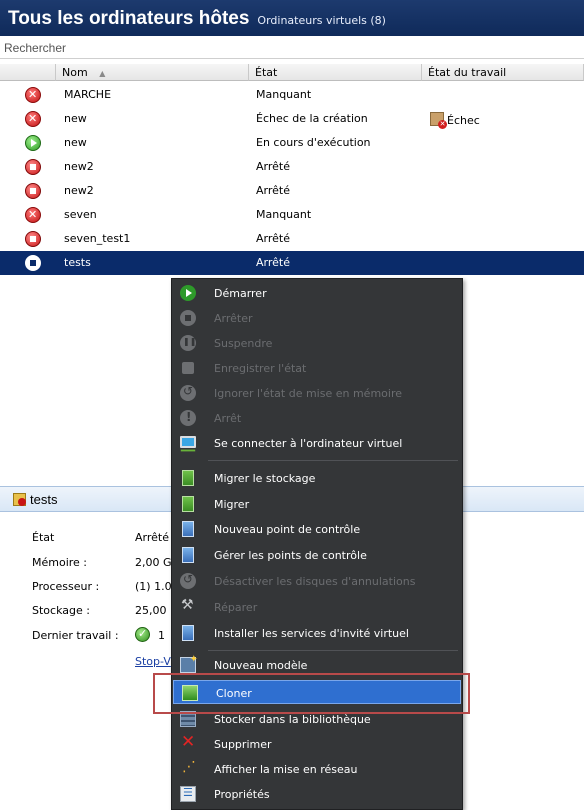 The image size is (584, 810). What do you see at coordinates (233, 318) in the screenshot?
I see `menu-item-label: Arrêter` at bounding box center [233, 318].